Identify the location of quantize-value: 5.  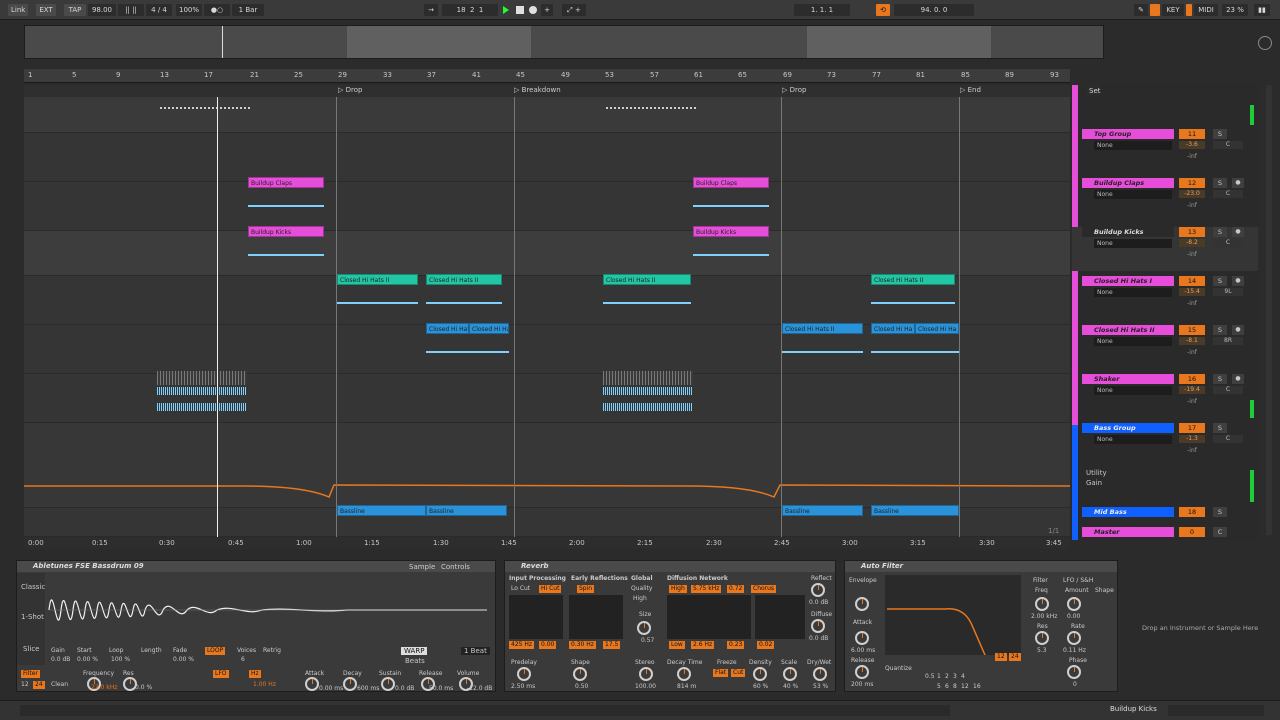
(939, 686).